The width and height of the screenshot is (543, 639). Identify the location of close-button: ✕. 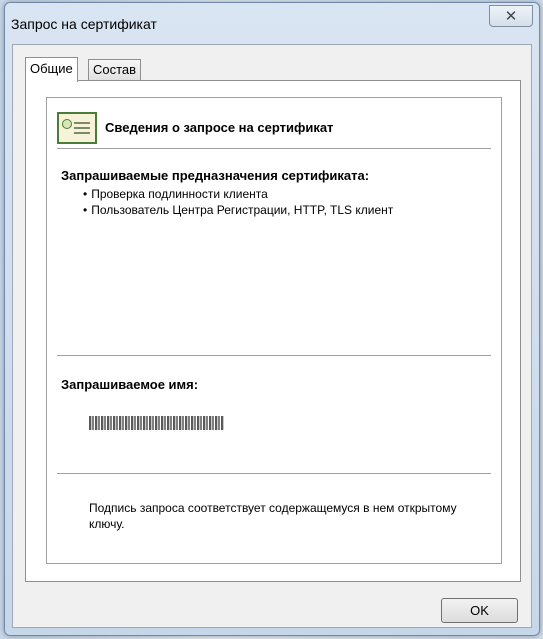
(511, 16).